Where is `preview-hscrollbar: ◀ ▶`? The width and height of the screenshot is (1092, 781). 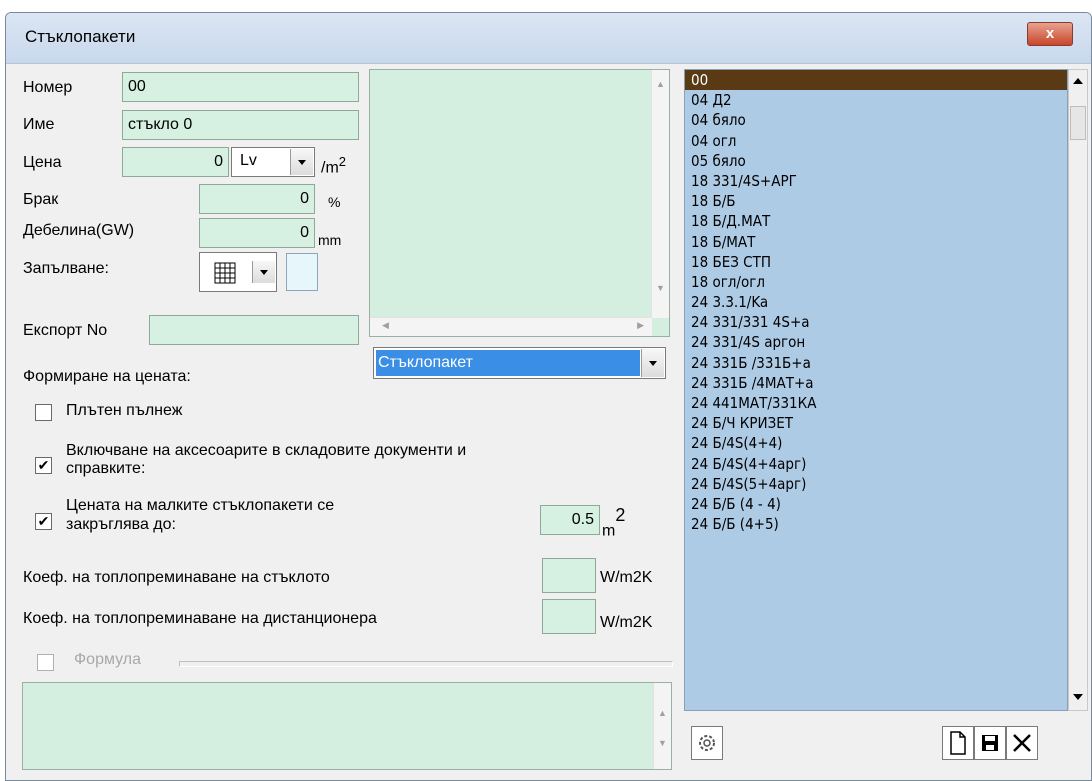 preview-hscrollbar: ◀ ▶ is located at coordinates (511, 326).